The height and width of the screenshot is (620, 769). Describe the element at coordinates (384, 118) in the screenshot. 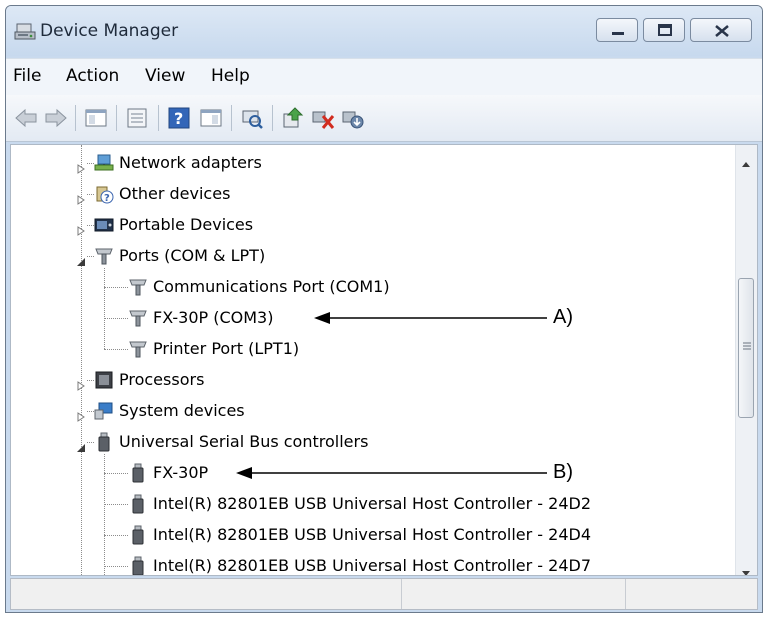

I see `toolbar: ?` at that location.